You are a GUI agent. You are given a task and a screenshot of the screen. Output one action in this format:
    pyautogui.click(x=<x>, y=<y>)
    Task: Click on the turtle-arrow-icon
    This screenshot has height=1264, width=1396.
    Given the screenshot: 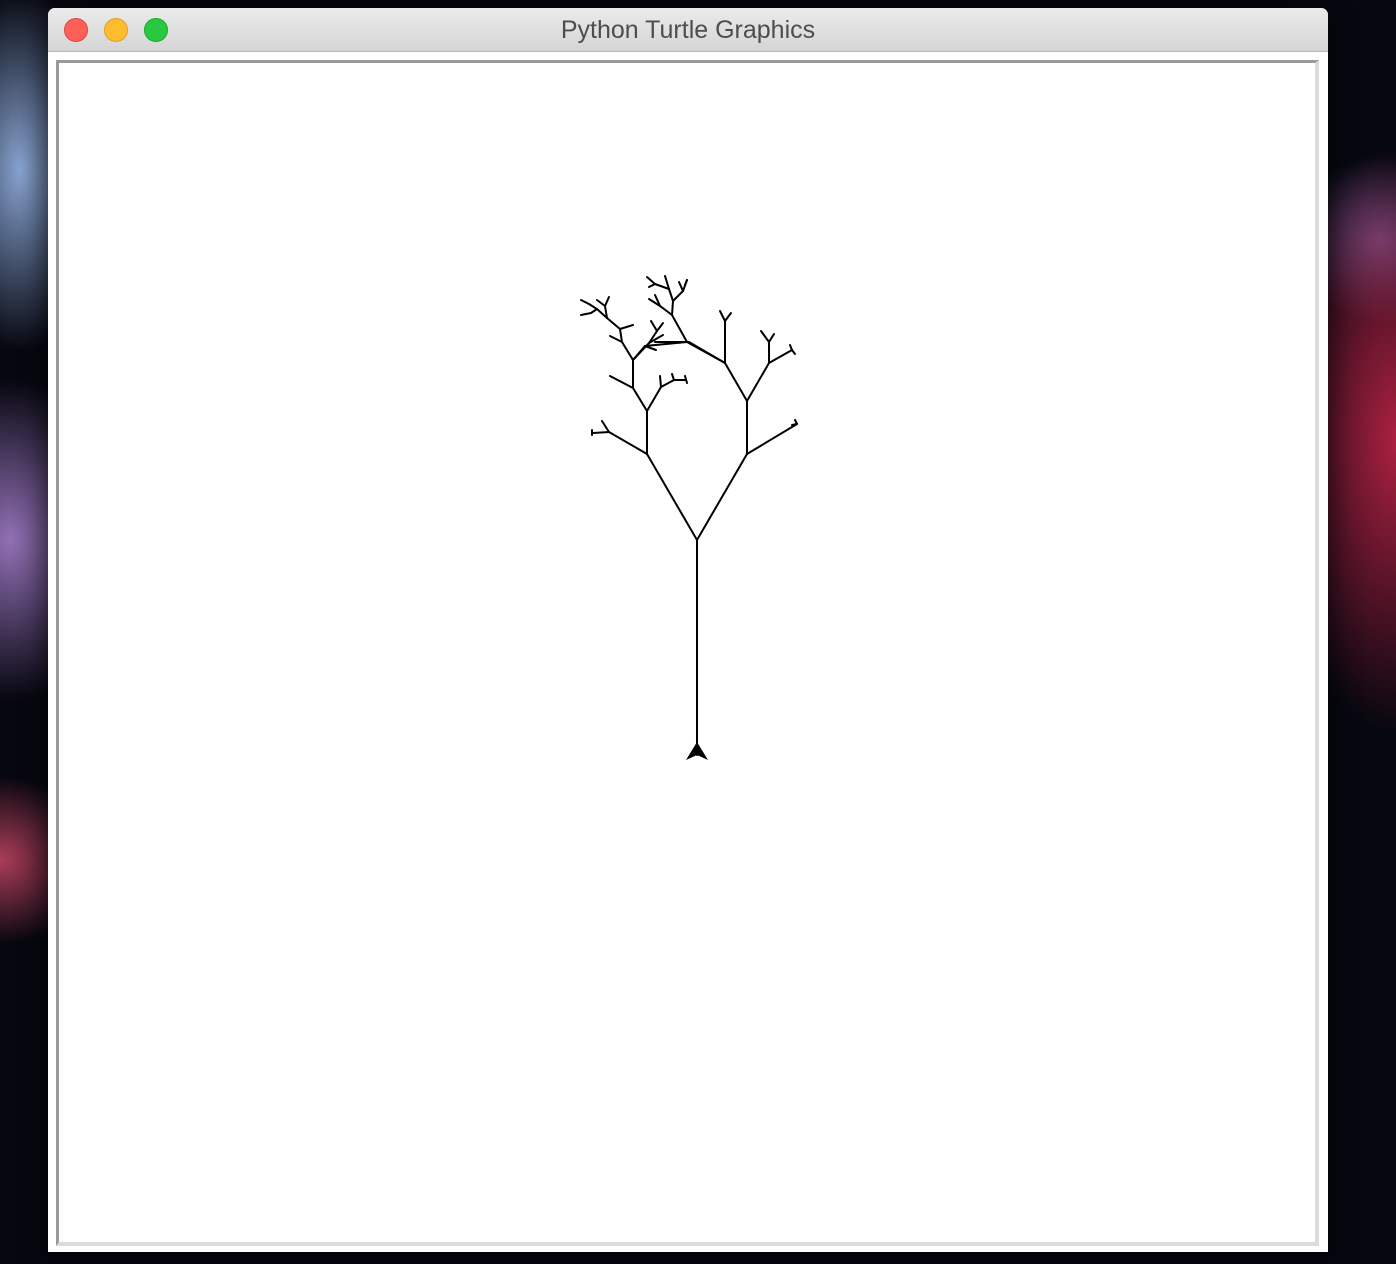 What is the action you would take?
    pyautogui.click(x=697, y=751)
    